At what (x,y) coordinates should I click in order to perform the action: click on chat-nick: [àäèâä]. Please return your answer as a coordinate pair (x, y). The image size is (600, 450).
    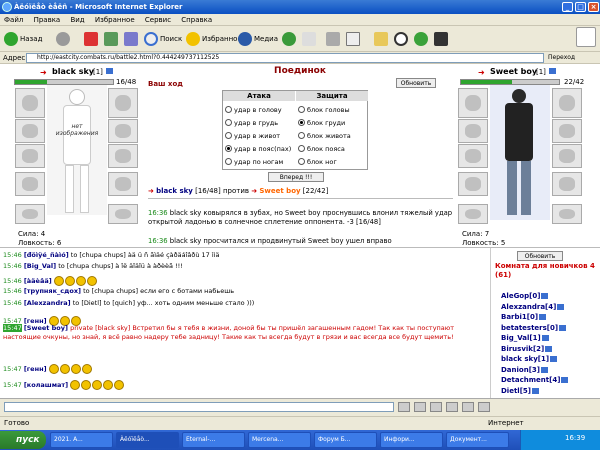
    Looking at the image, I should click on (38, 281).